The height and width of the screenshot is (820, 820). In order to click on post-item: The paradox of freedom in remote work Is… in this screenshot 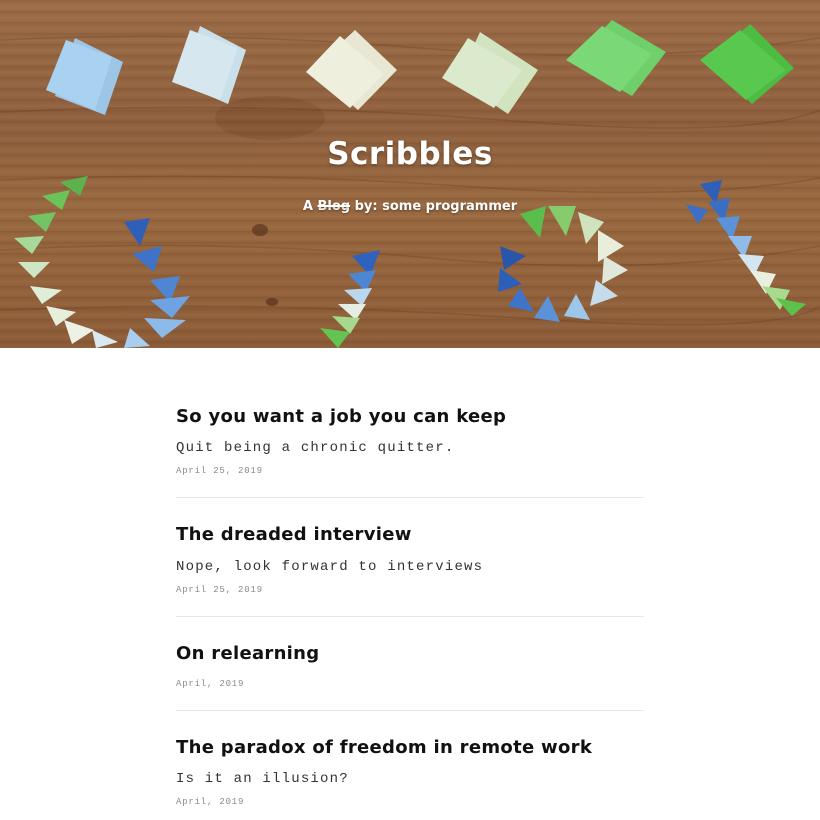, I will do `click(410, 772)`.